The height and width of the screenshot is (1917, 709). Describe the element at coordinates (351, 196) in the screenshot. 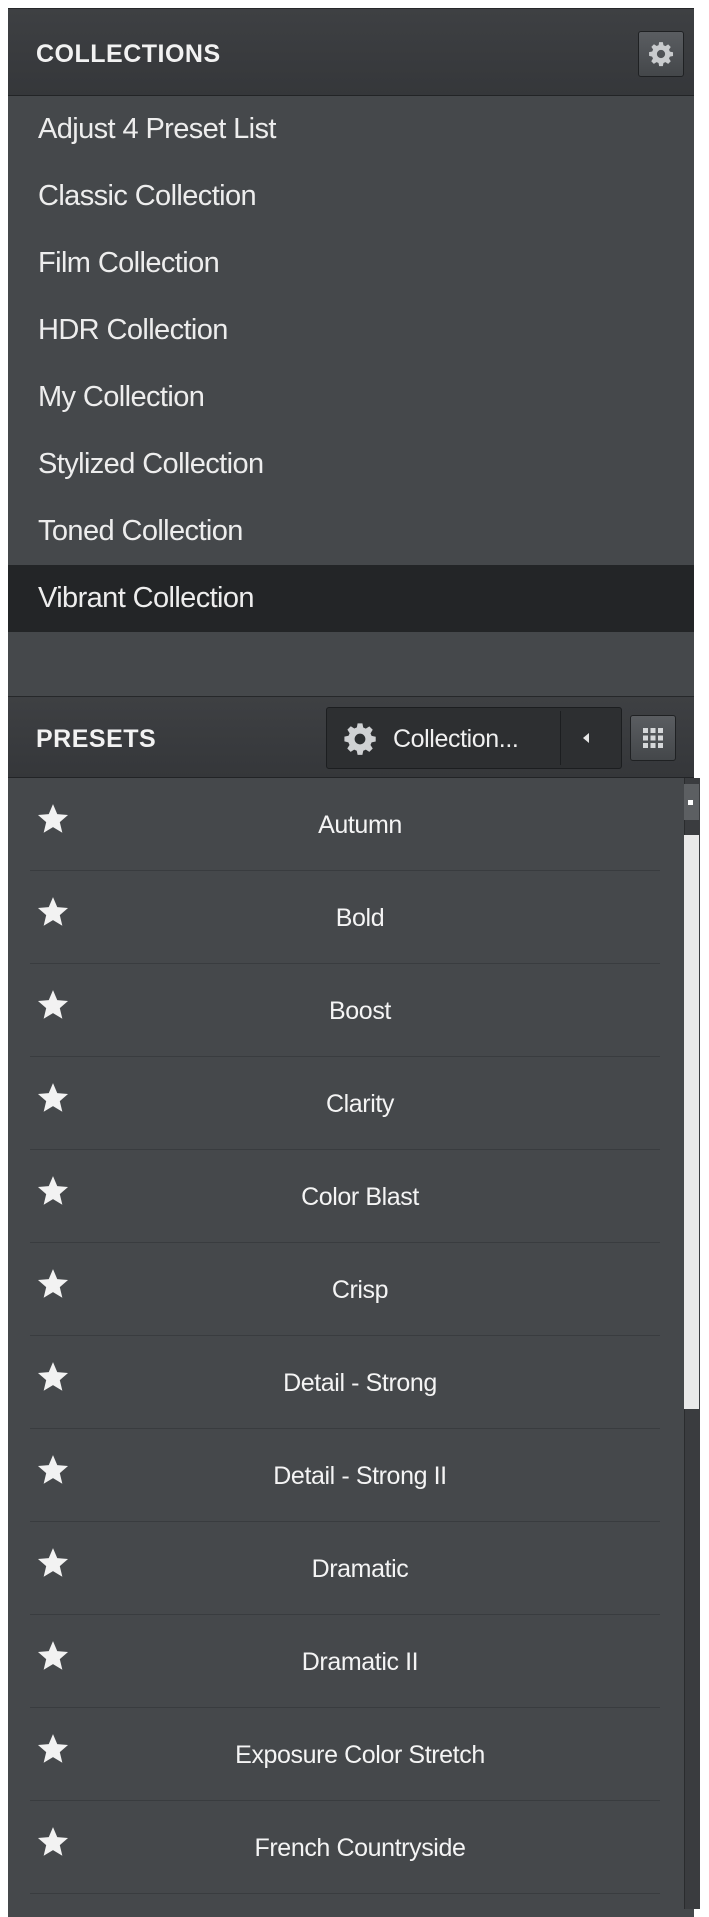

I see `collection-item: Classic Collection` at that location.